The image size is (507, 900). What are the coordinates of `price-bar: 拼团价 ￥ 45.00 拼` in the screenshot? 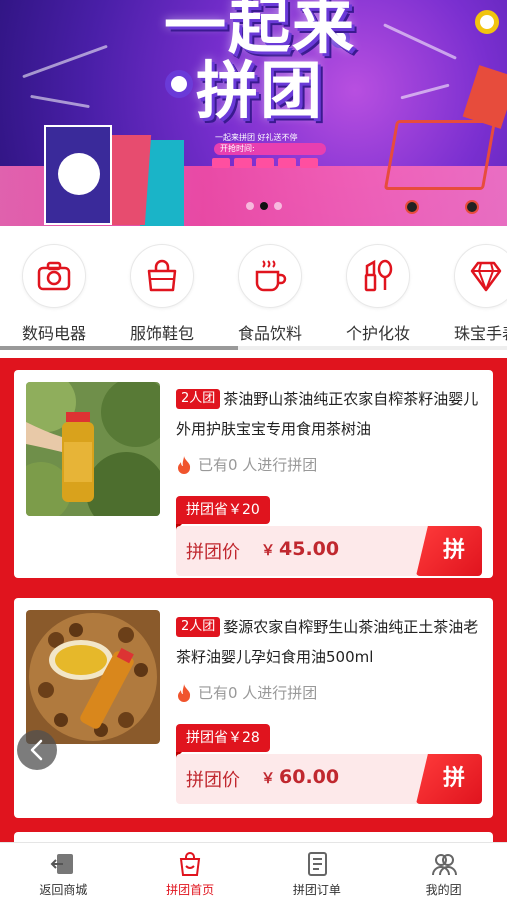 It's located at (329, 551).